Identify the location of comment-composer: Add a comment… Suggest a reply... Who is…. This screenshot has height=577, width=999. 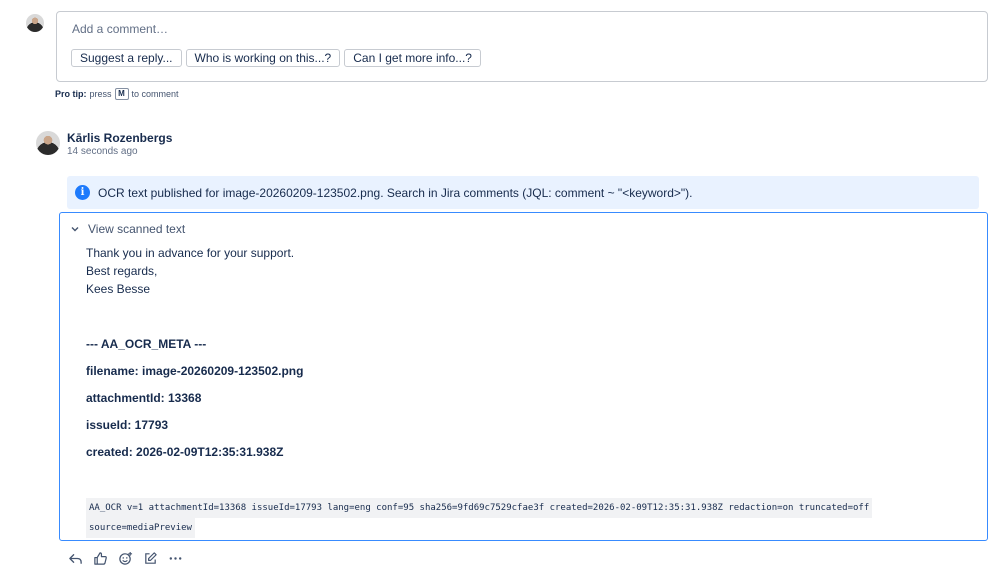
(522, 46).